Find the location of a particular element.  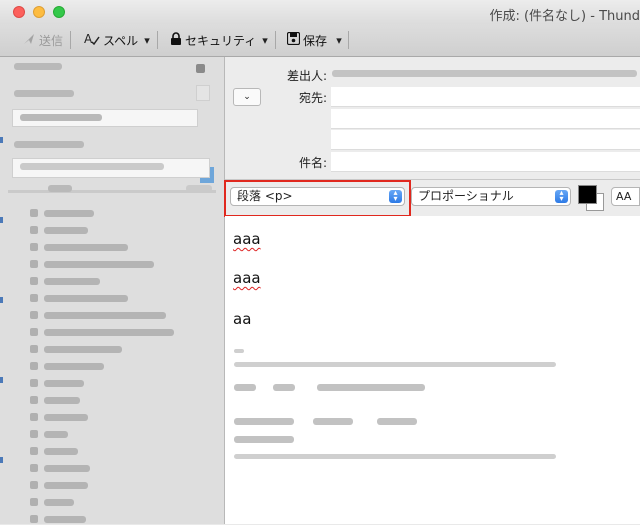

column-header-options is located at coordinates (199, 188).